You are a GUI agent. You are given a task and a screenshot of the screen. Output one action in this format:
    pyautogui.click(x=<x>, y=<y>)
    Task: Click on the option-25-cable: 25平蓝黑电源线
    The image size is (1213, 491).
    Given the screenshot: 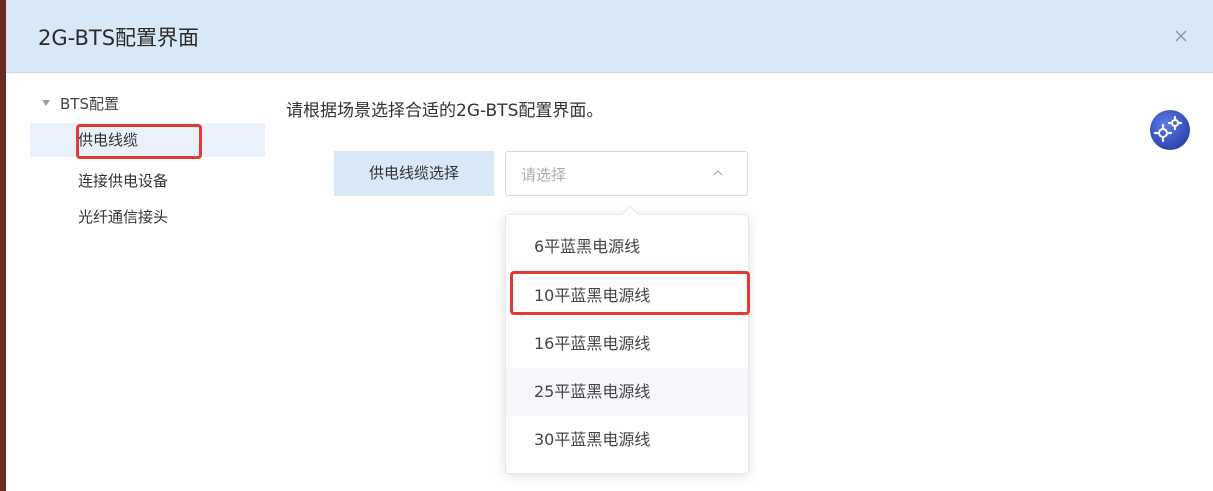 What is the action you would take?
    pyautogui.click(x=627, y=392)
    